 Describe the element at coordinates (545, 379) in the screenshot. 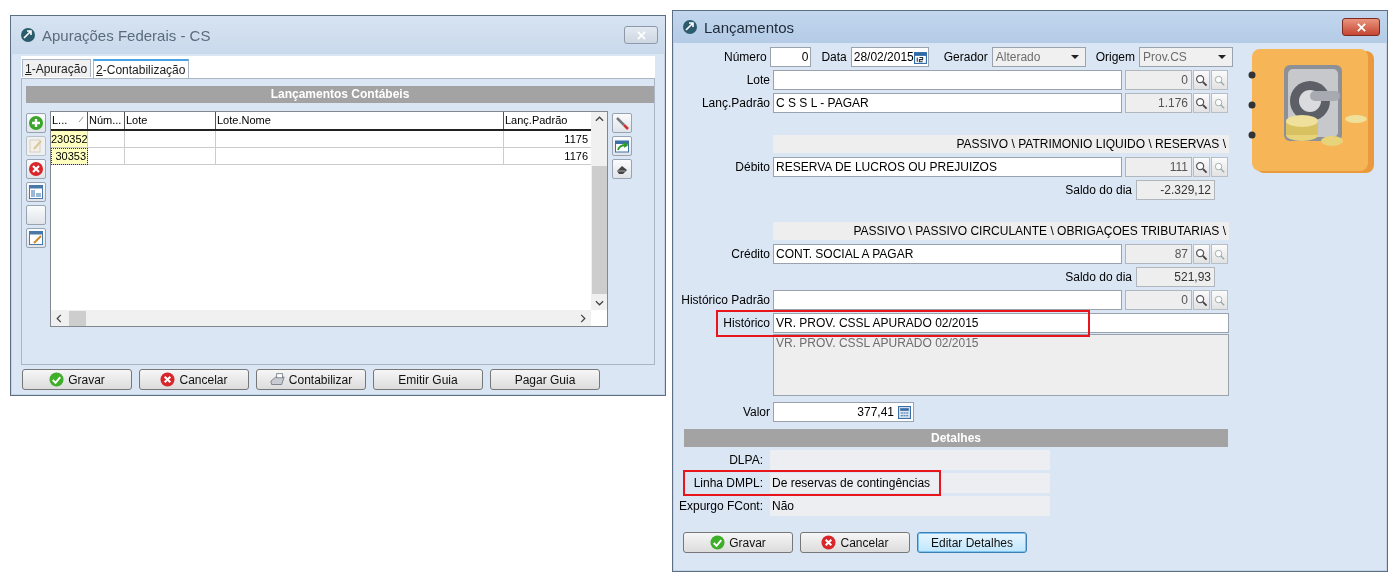

I see `button: Pagar Guia` at that location.